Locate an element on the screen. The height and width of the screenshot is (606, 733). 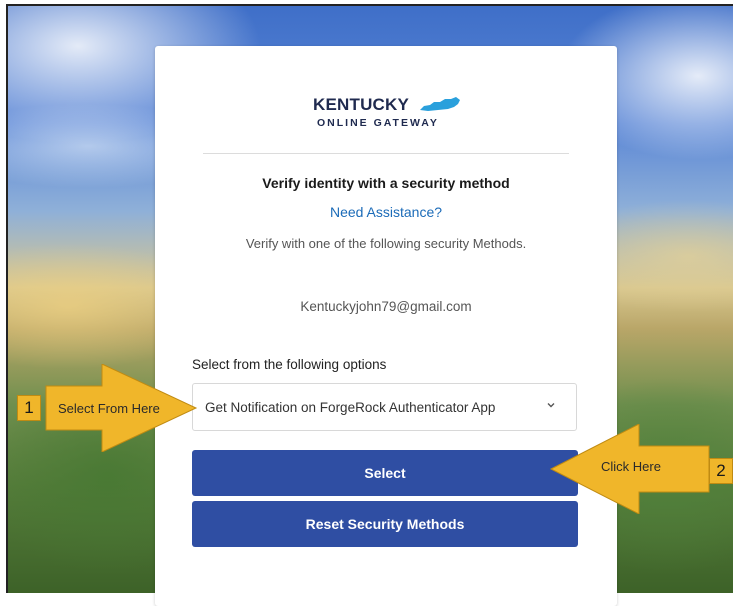
page-title: Verify identity with a security method is located at coordinates (386, 183).